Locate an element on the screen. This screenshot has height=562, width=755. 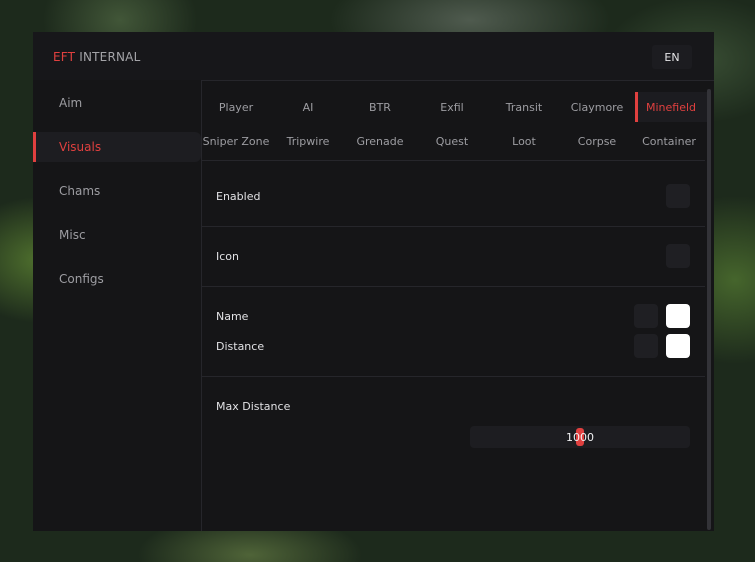
sidebar-item-configs: Configs is located at coordinates (117, 279).